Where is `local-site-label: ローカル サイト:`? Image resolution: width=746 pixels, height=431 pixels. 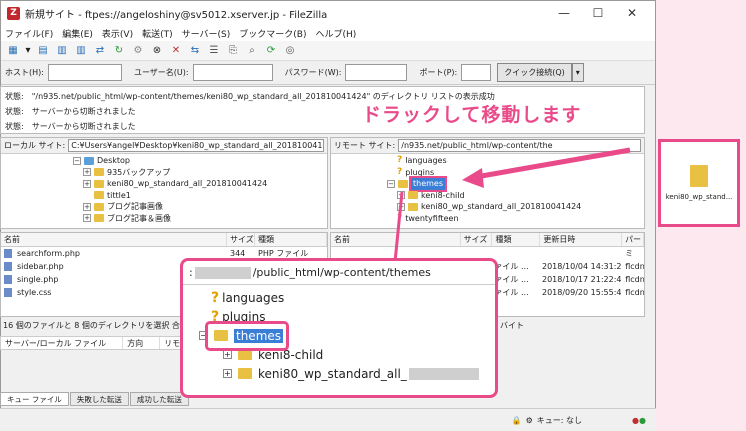
local-site-label: ローカル サイト: is located at coordinates (35, 145).